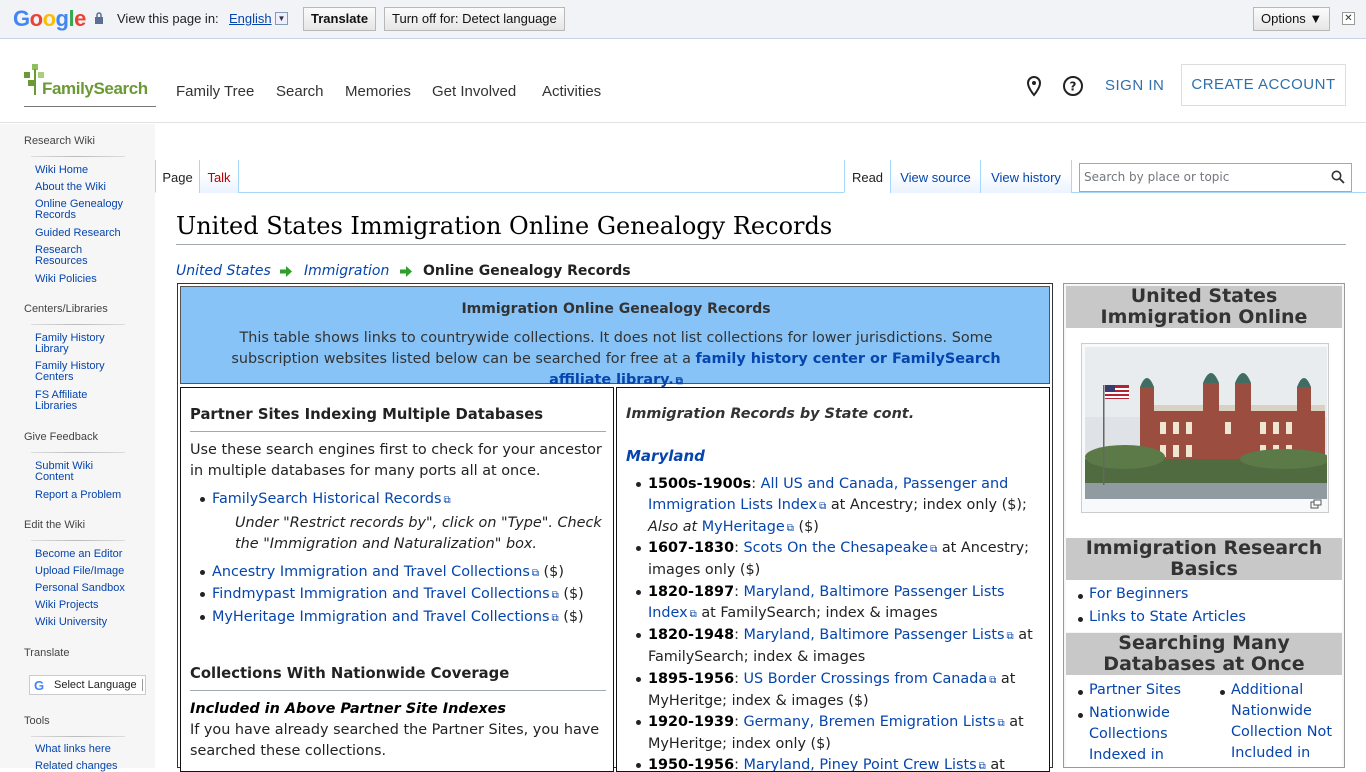 The width and height of the screenshot is (1366, 772). I want to click on lock-icon, so click(99, 18).